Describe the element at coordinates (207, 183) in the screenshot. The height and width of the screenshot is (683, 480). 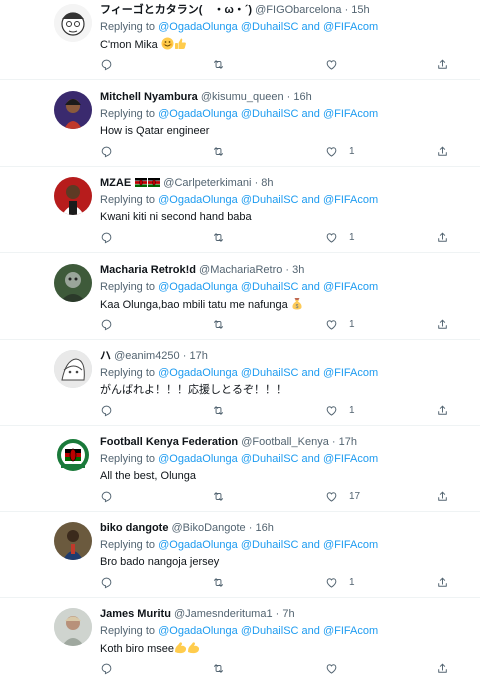
I see `user-handle: @Carlpeterkimani` at that location.